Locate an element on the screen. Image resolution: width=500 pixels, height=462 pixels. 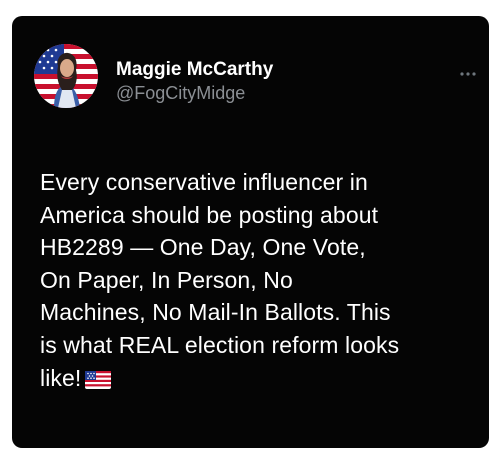
tweet-last-line: like! is located at coordinates (262, 378).